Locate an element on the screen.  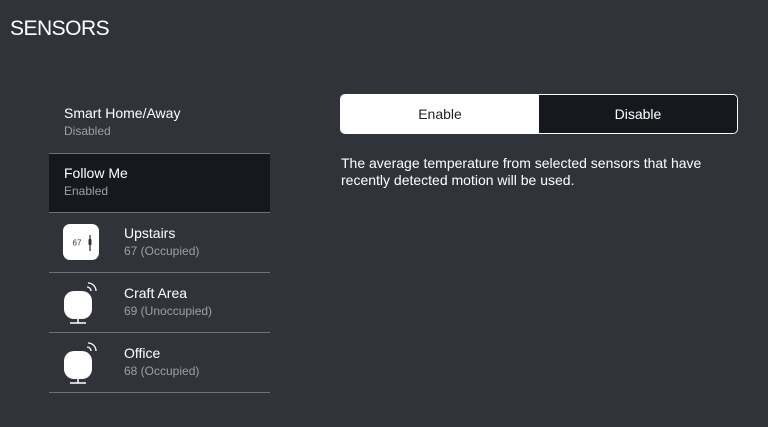
sensor-reading: 69 (Unoccupied) is located at coordinates (168, 311).